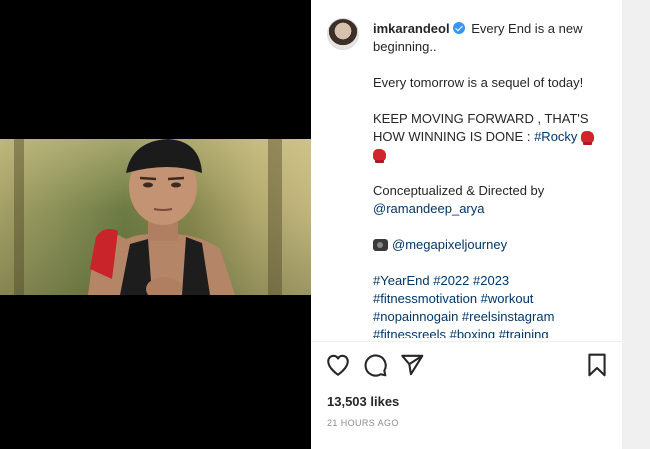 The width and height of the screenshot is (650, 449). Describe the element at coordinates (491, 281) in the screenshot. I see `hashtags-line-1: #YearEnd #2022 #2023` at that location.